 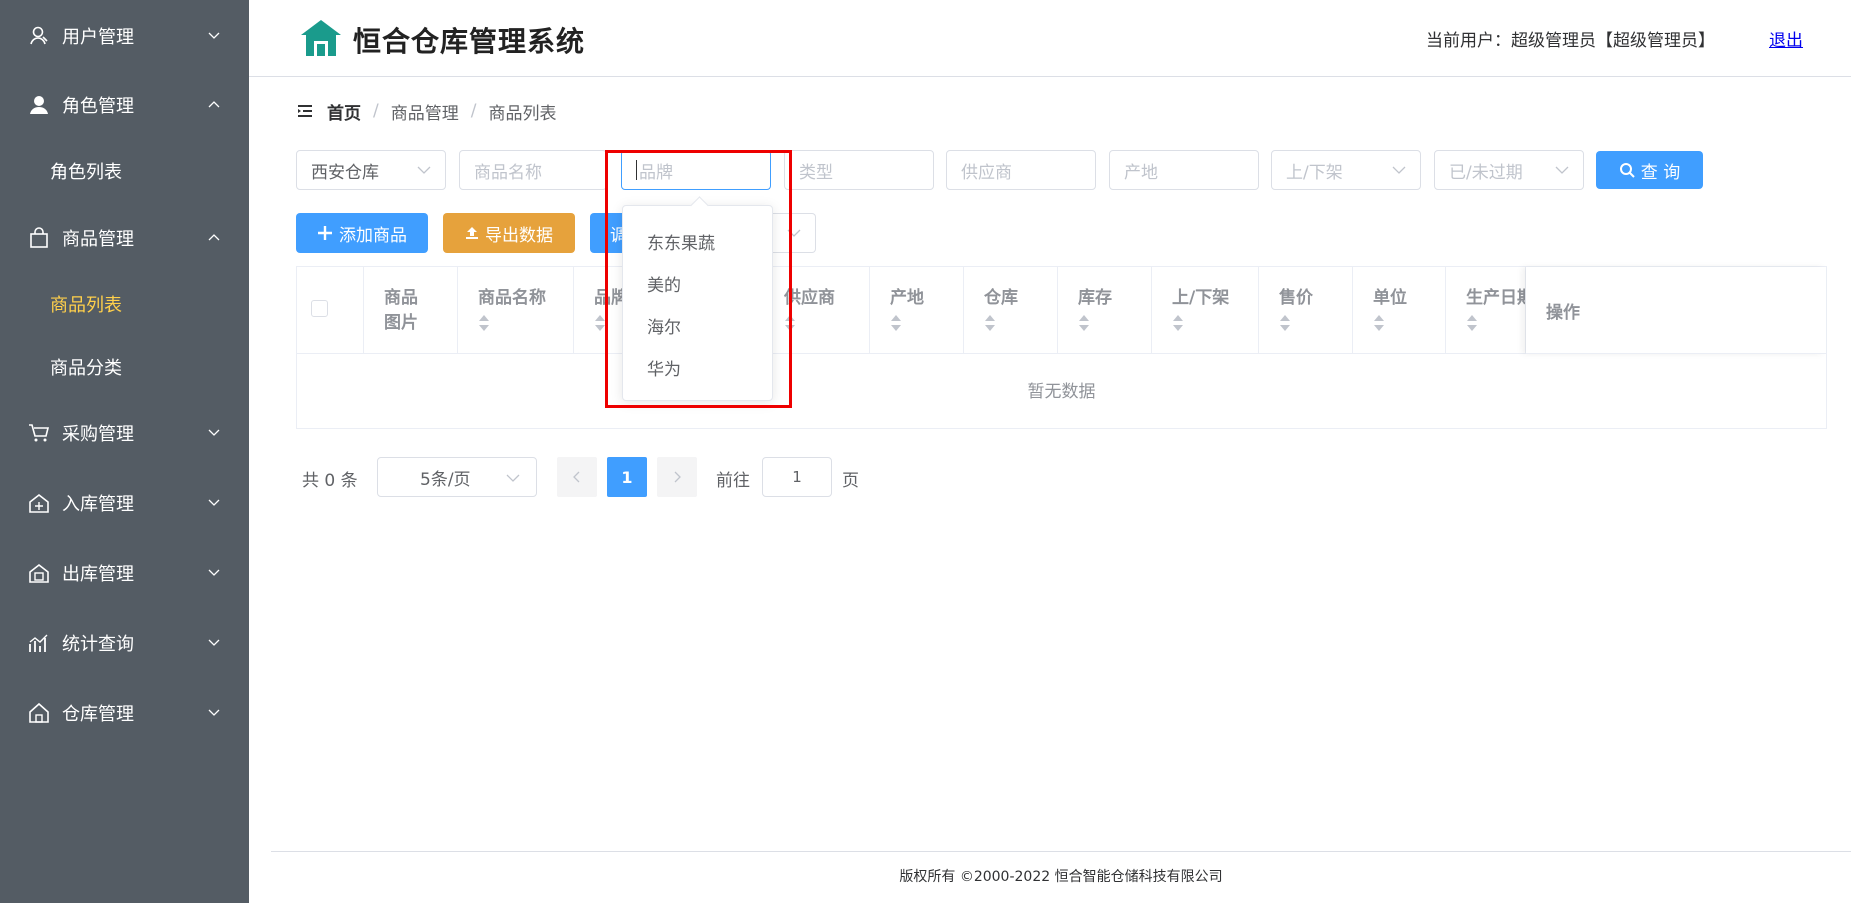 What do you see at coordinates (39, 35) in the screenshot?
I see `user-outline-icon` at bounding box center [39, 35].